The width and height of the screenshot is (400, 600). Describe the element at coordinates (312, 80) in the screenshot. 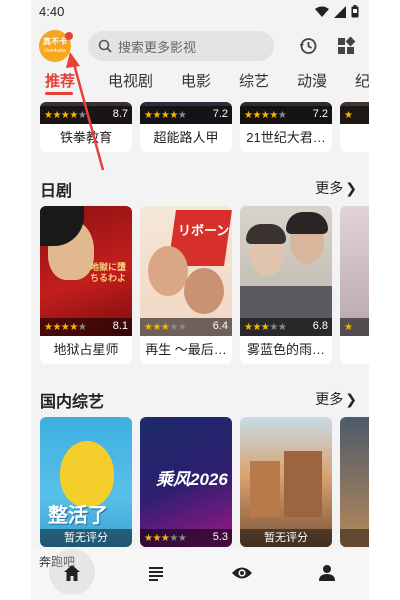

I see `tab-anime: 动漫` at that location.